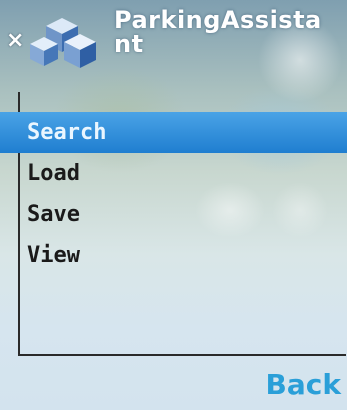 The height and width of the screenshot is (410, 347). What do you see at coordinates (15, 40) in the screenshot?
I see `close-icon: ×` at bounding box center [15, 40].